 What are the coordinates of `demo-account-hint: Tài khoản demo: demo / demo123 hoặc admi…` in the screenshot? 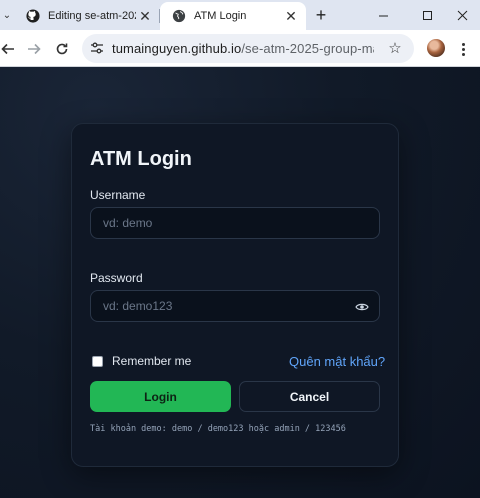 It's located at (218, 429).